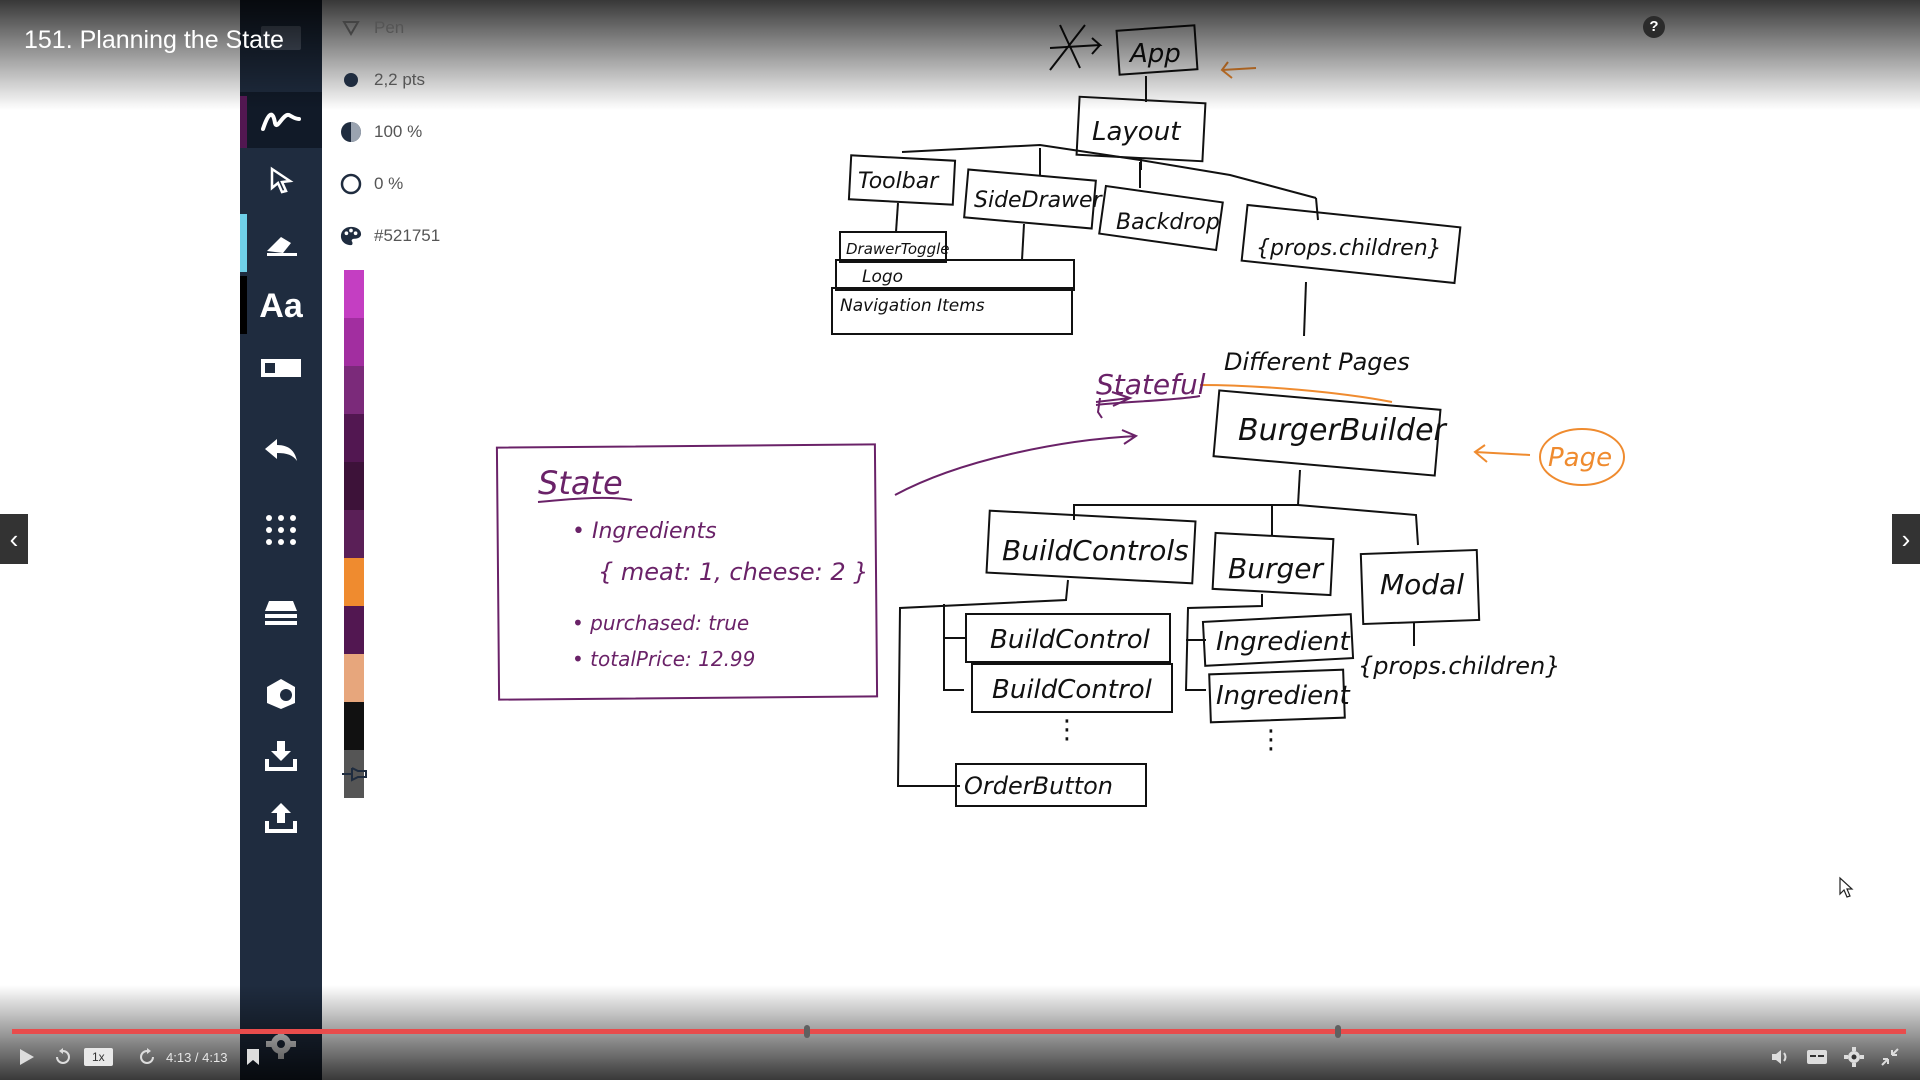  What do you see at coordinates (1072, 690) in the screenshot?
I see `buildcontrol-2-label: BuildControl` at bounding box center [1072, 690].